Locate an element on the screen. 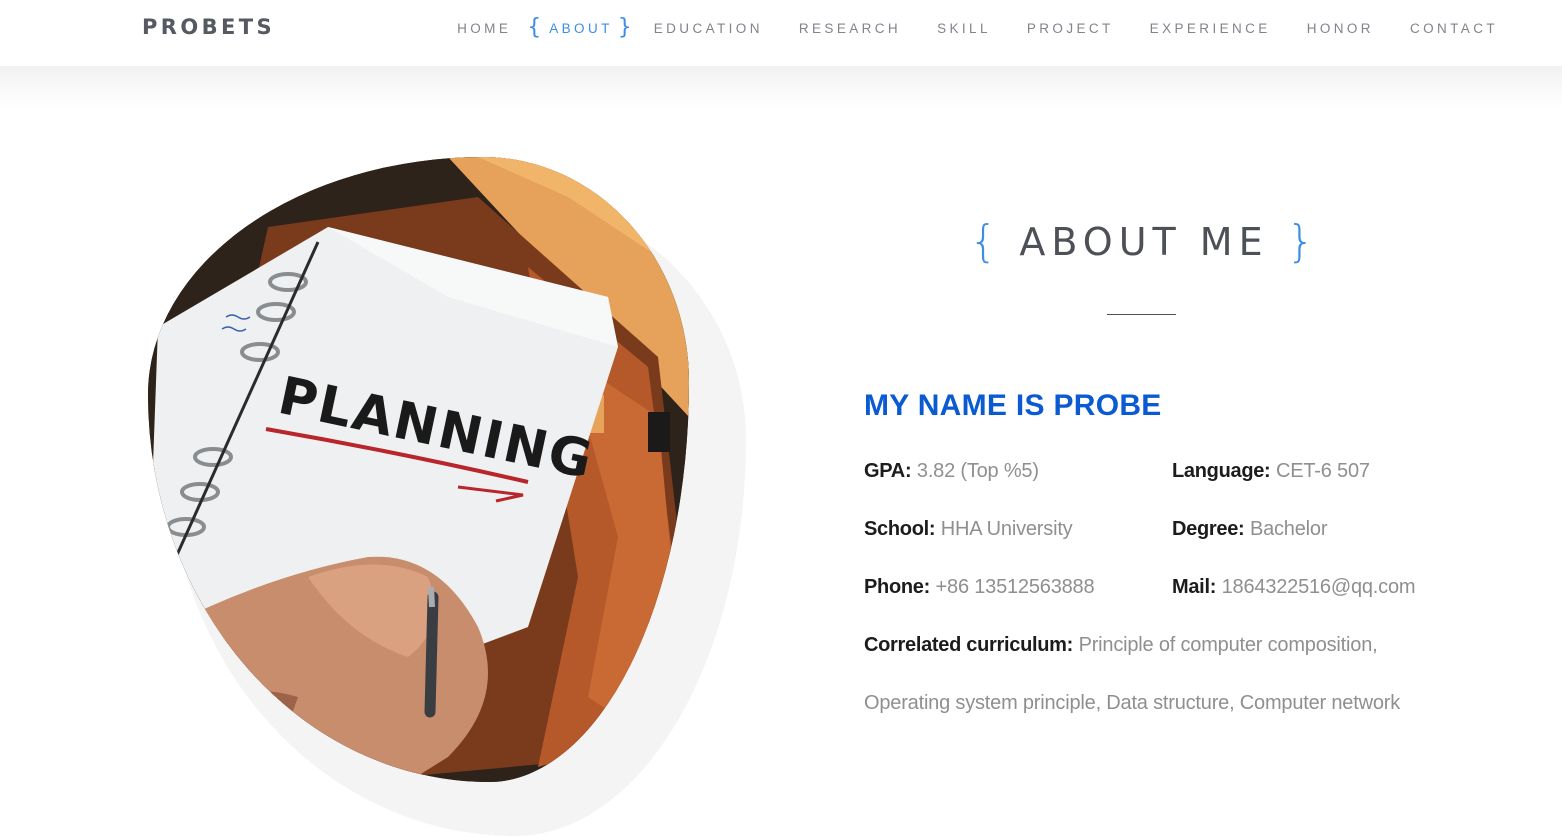 The width and height of the screenshot is (1562, 836). info-degree: Degree: Bachelor is located at coordinates (1249, 529).